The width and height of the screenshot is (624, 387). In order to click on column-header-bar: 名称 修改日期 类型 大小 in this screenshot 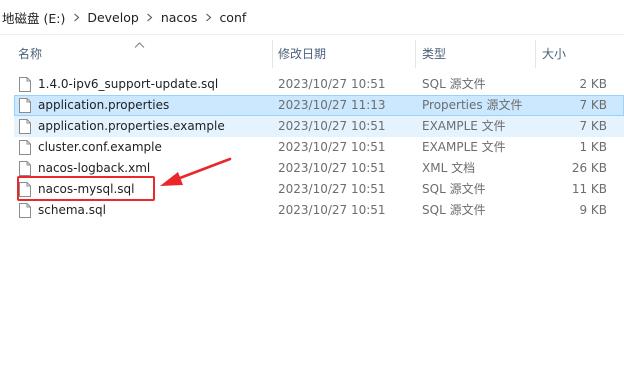, I will do `click(312, 53)`.